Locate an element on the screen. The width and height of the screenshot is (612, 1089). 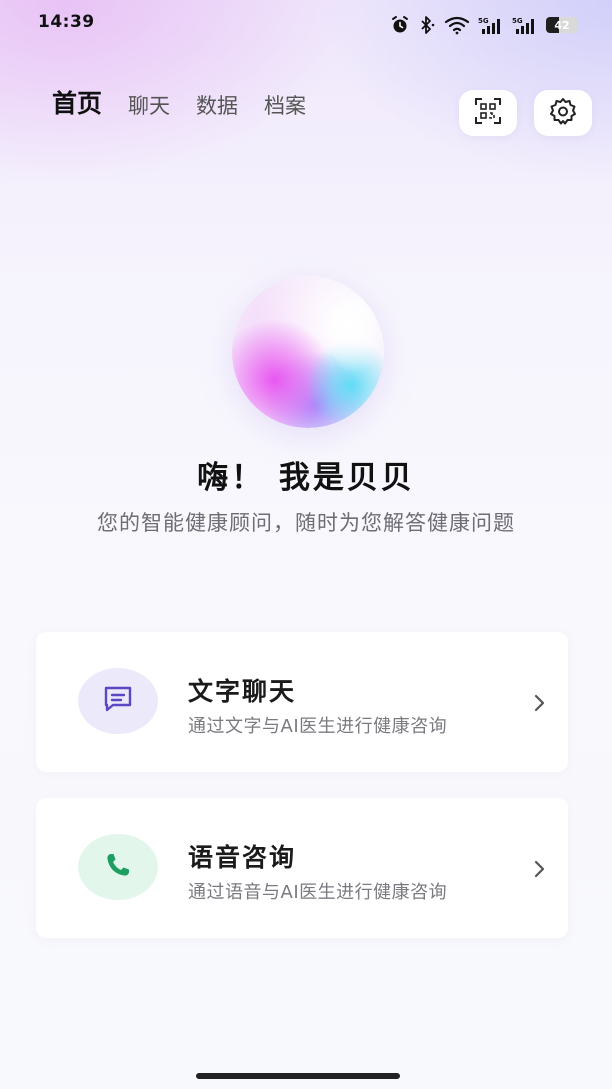
chat-message-icon is located at coordinates (118, 701).